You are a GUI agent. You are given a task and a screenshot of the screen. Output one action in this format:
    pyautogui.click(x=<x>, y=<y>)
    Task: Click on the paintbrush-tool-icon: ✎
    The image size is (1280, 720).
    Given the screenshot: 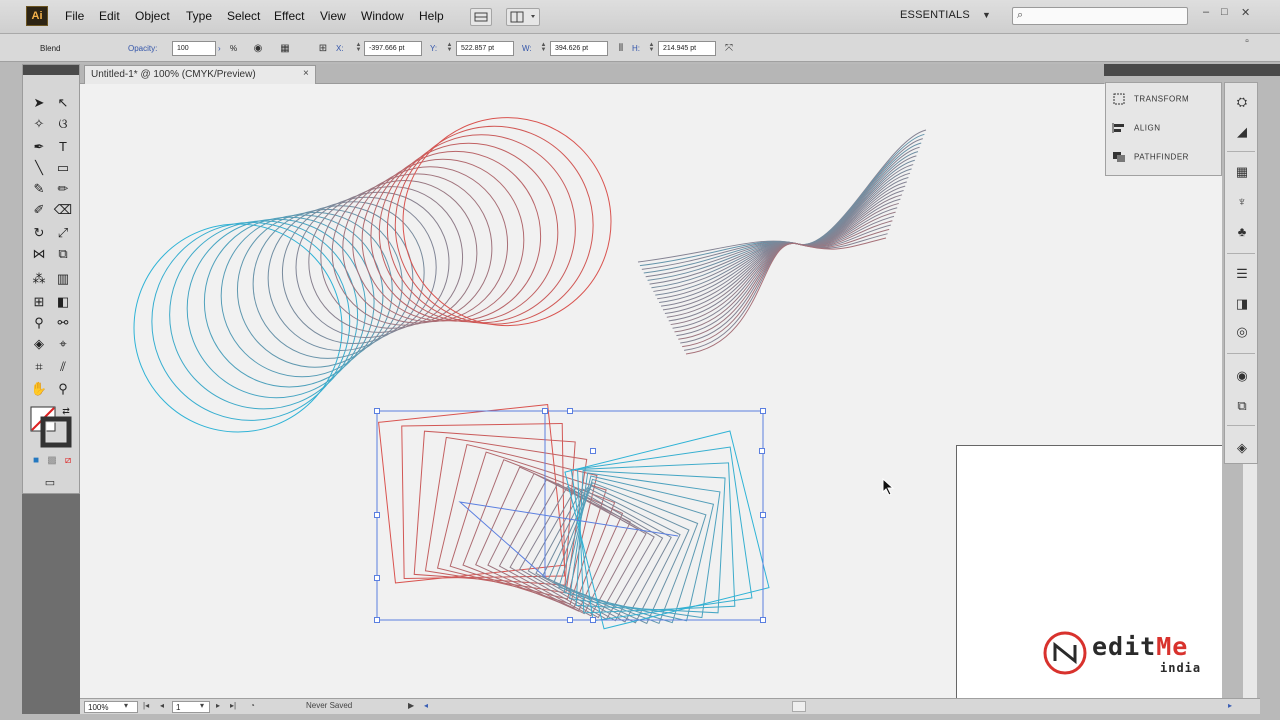 What is the action you would take?
    pyautogui.click(x=39, y=189)
    